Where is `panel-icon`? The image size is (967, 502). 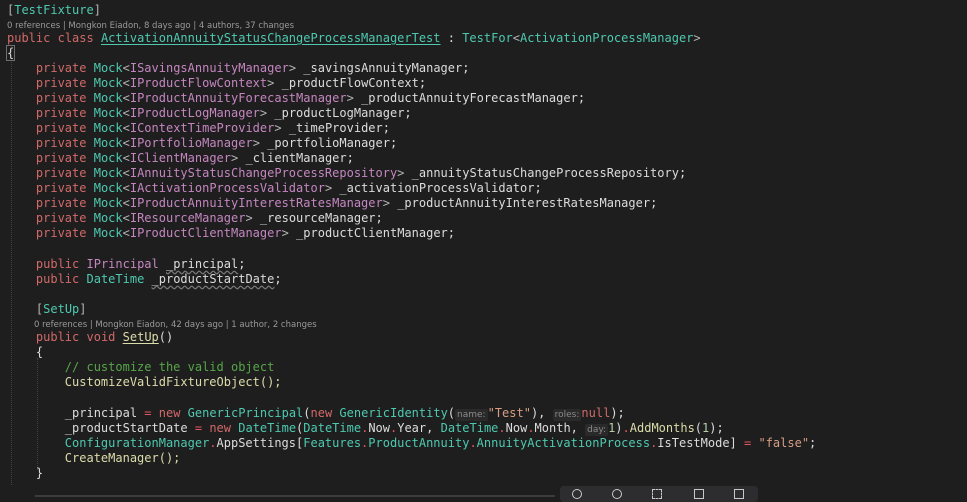
panel-icon is located at coordinates (739, 494).